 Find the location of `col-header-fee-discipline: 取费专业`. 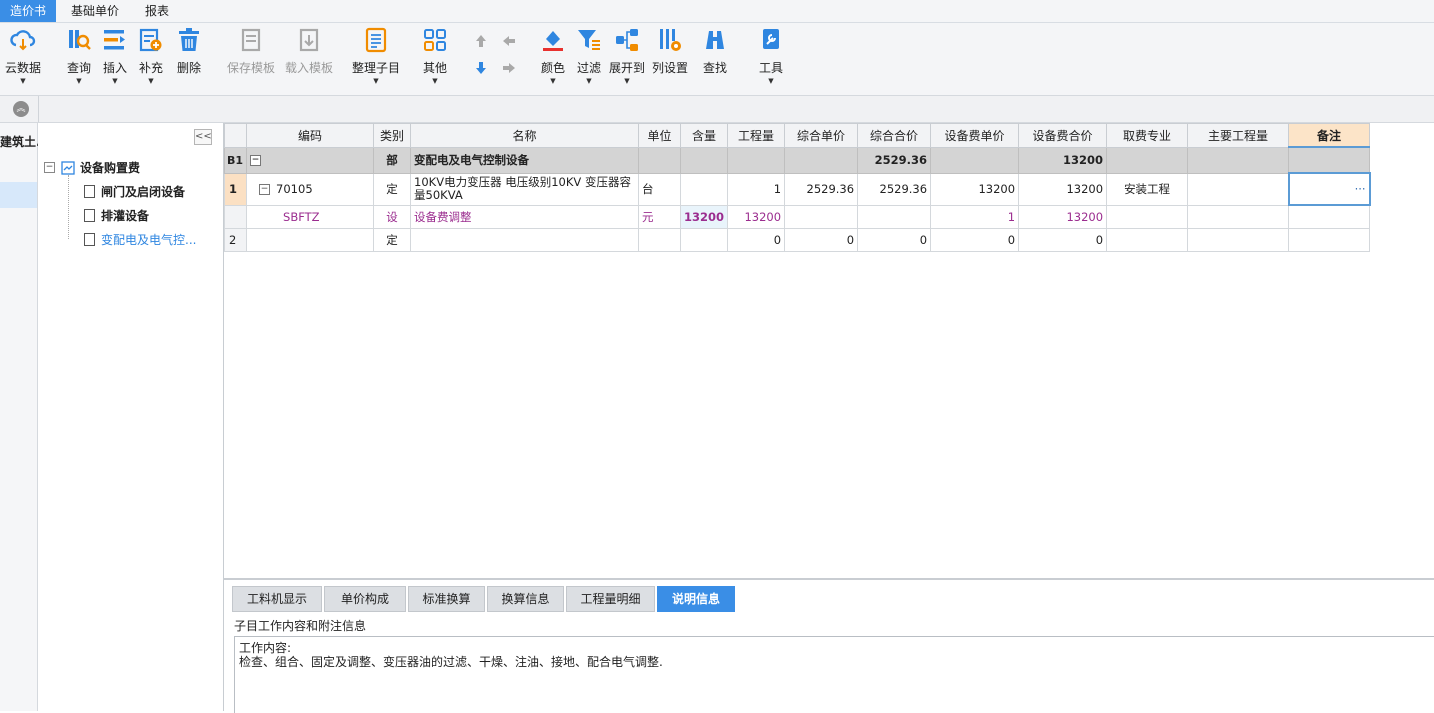

col-header-fee-discipline: 取费专业 is located at coordinates (1147, 135).